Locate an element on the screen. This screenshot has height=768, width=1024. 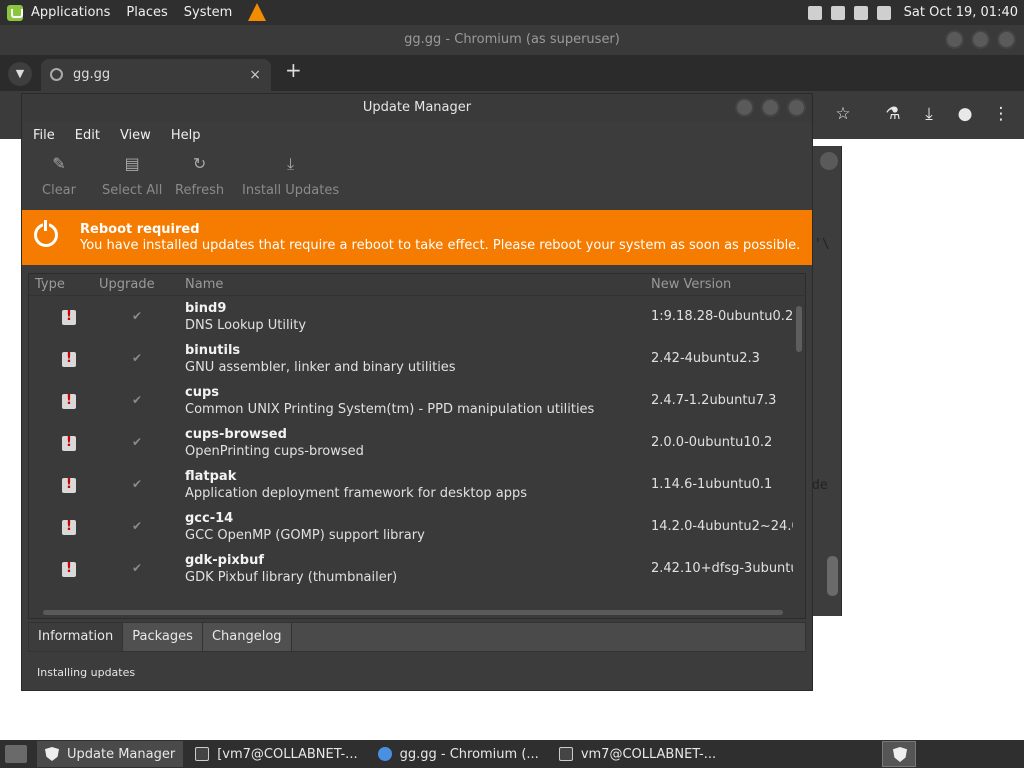
chromium-window-title: gg.gg - Chromium (as superuser) is located at coordinates (512, 39).